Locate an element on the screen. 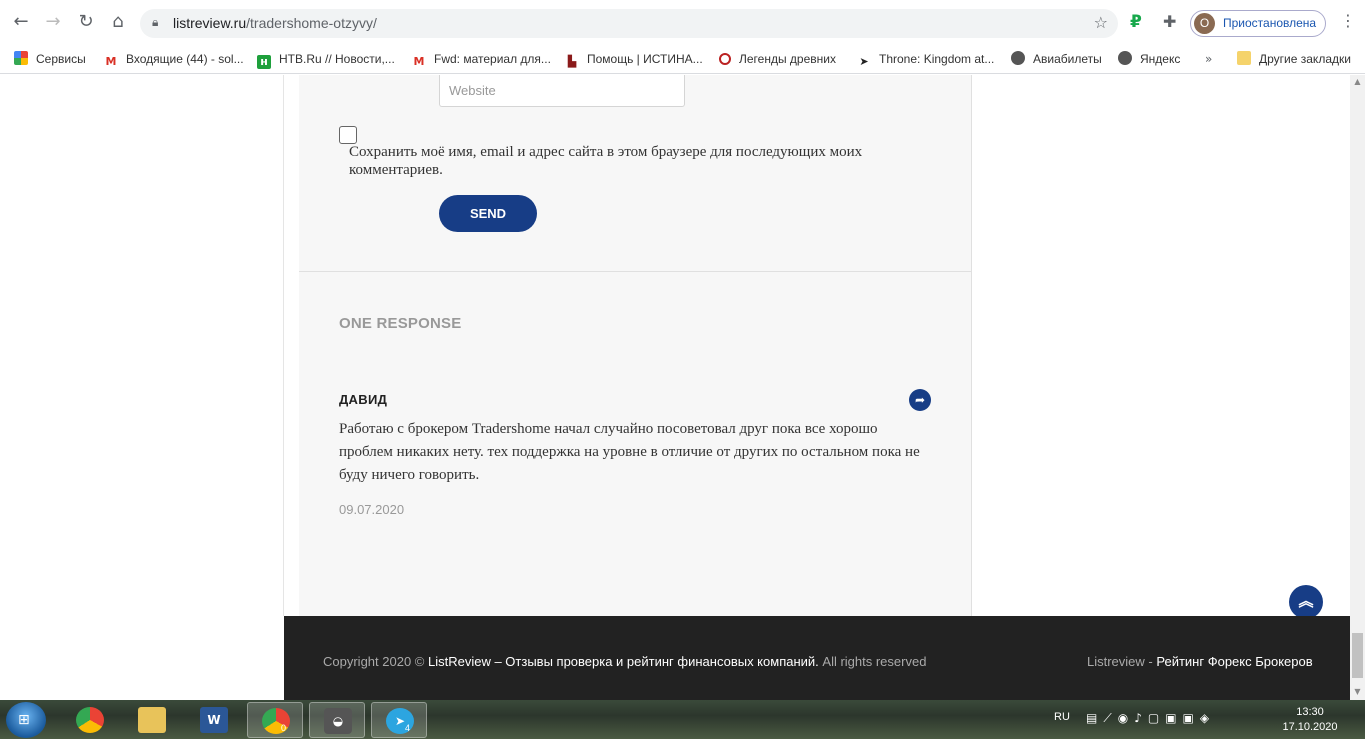 The height and width of the screenshot is (739, 1365). bookmark-label: Авиабилеты is located at coordinates (1067, 59).